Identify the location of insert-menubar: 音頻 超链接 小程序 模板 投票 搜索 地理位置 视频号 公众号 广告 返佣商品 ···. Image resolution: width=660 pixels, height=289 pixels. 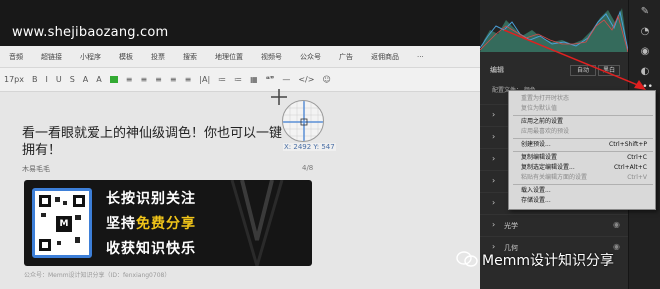
(240, 57).